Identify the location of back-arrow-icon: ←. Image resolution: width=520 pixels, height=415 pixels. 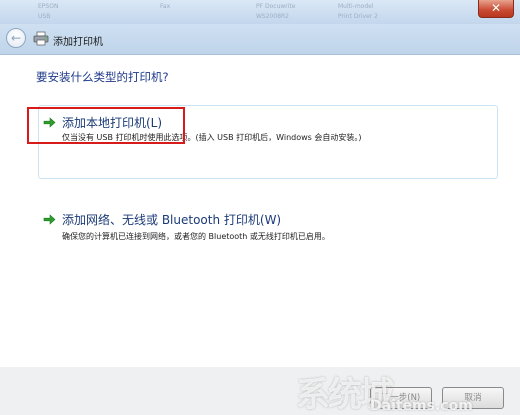
(16, 38).